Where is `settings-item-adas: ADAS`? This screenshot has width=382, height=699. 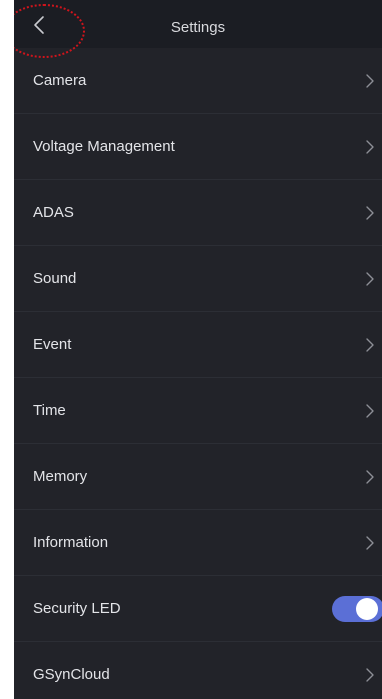 settings-item-adas: ADAS is located at coordinates (198, 213).